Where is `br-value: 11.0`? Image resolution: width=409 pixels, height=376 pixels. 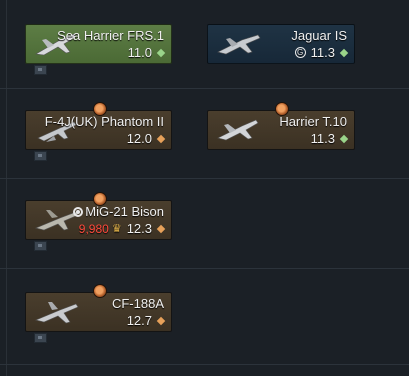 br-value: 11.0 is located at coordinates (139, 52).